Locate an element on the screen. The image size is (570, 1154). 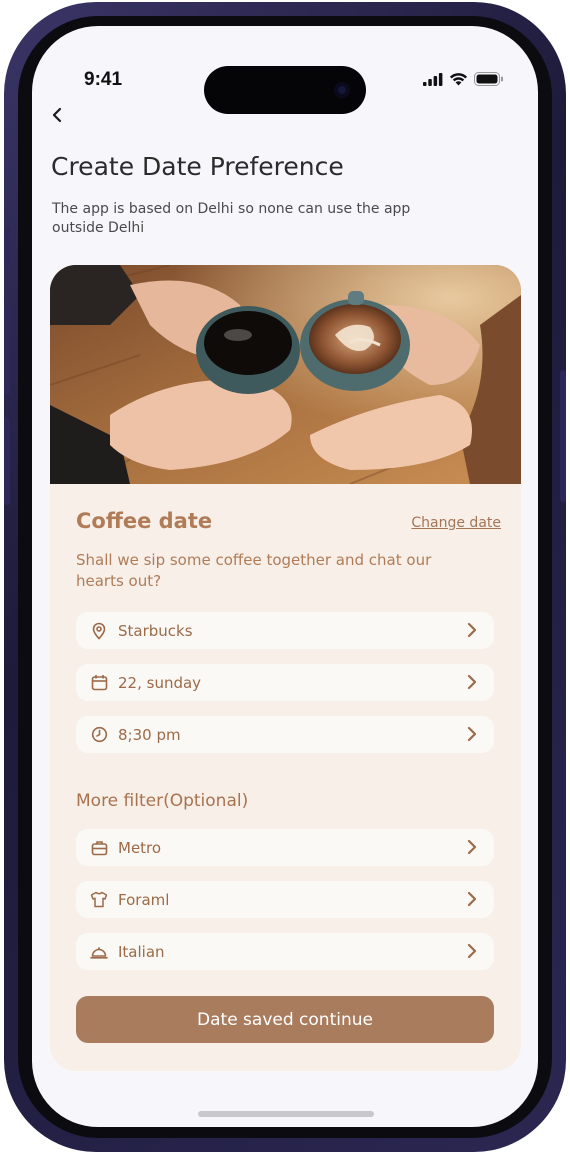
detail-row-time: 8;30 pm is located at coordinates (285, 734).